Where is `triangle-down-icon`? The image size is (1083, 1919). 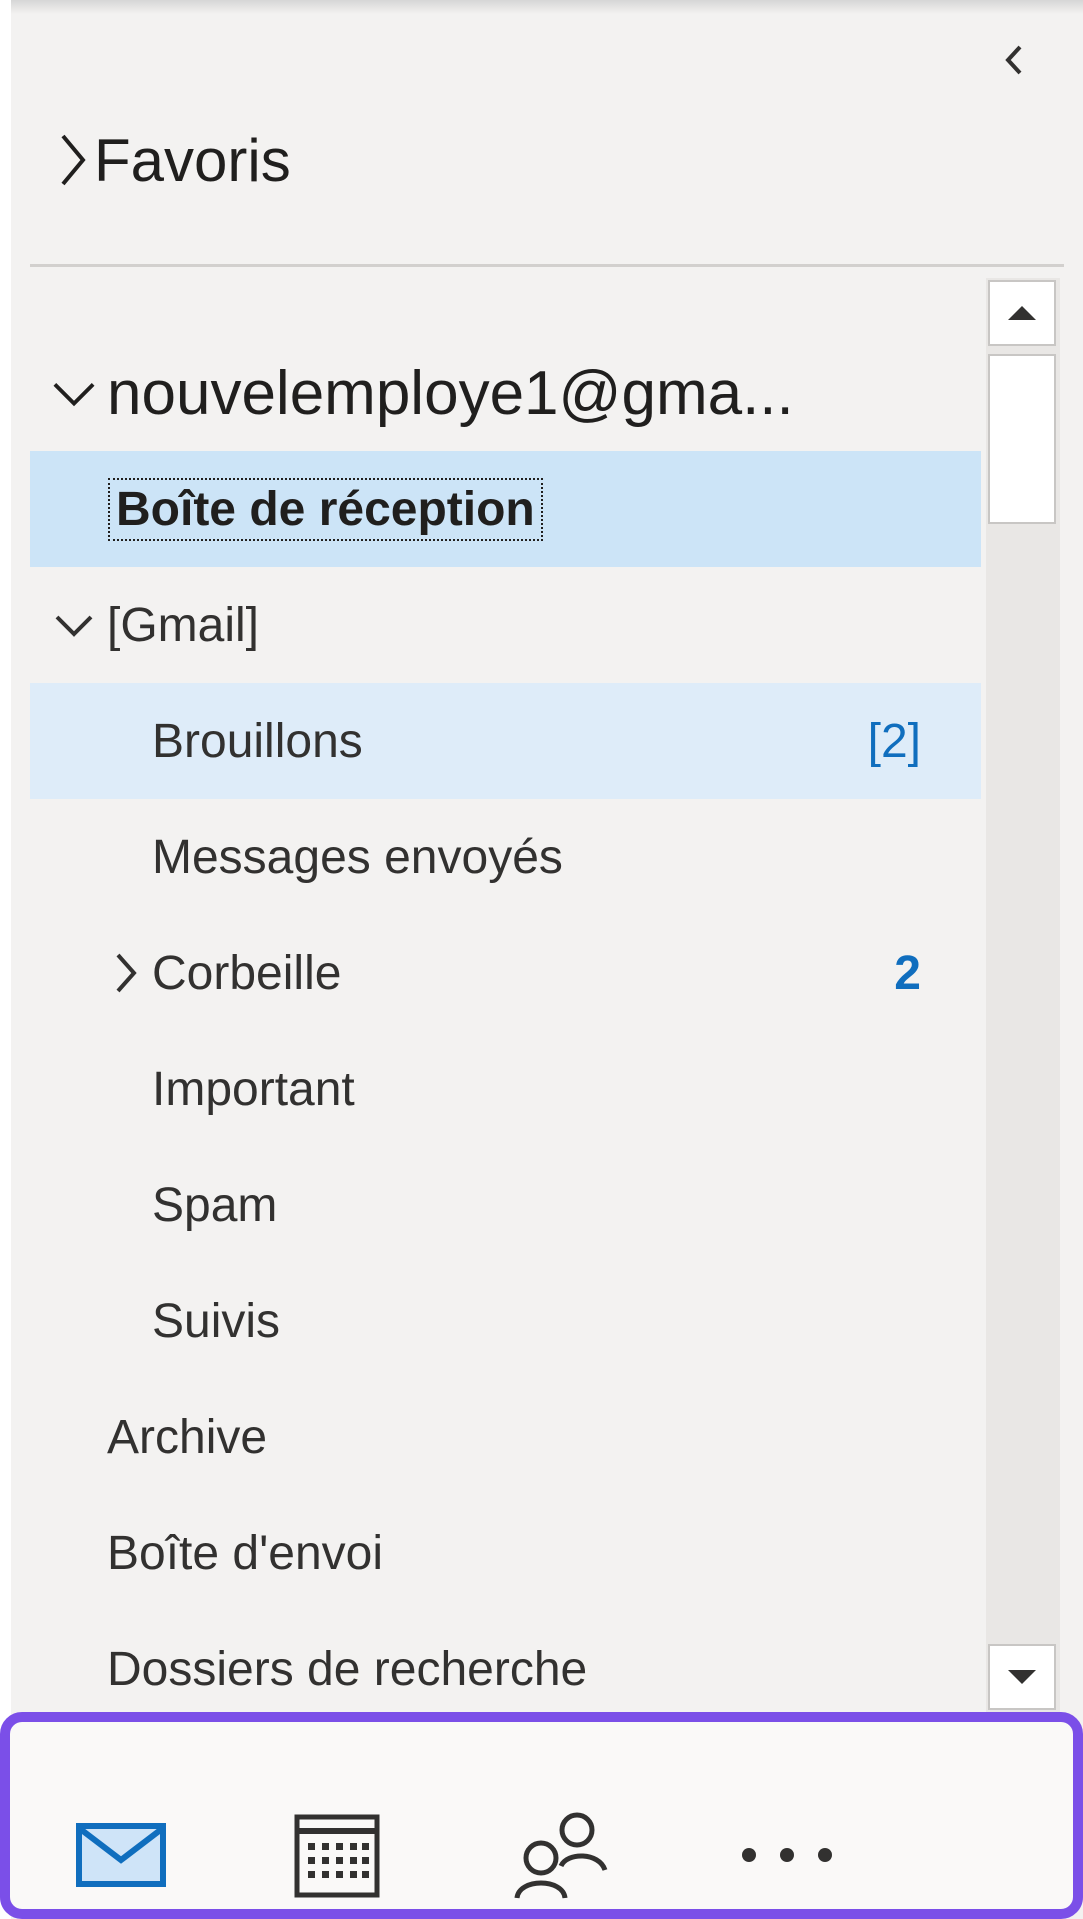 triangle-down-icon is located at coordinates (1022, 1677).